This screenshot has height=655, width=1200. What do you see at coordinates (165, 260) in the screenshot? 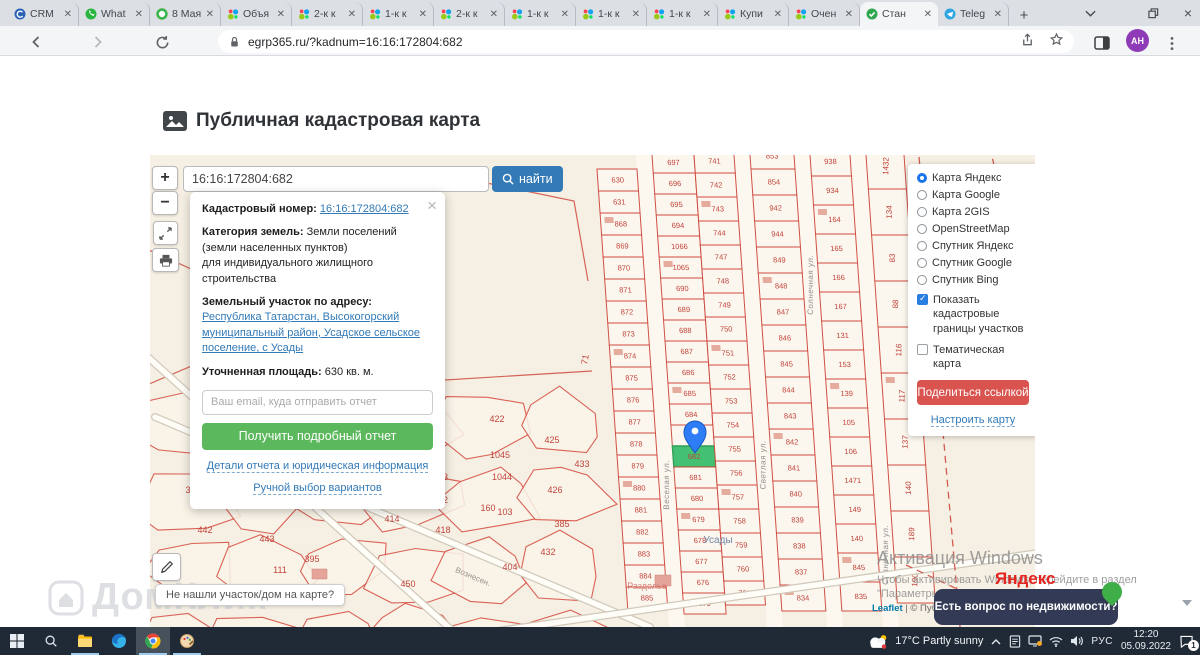
I see `print-button` at bounding box center [165, 260].